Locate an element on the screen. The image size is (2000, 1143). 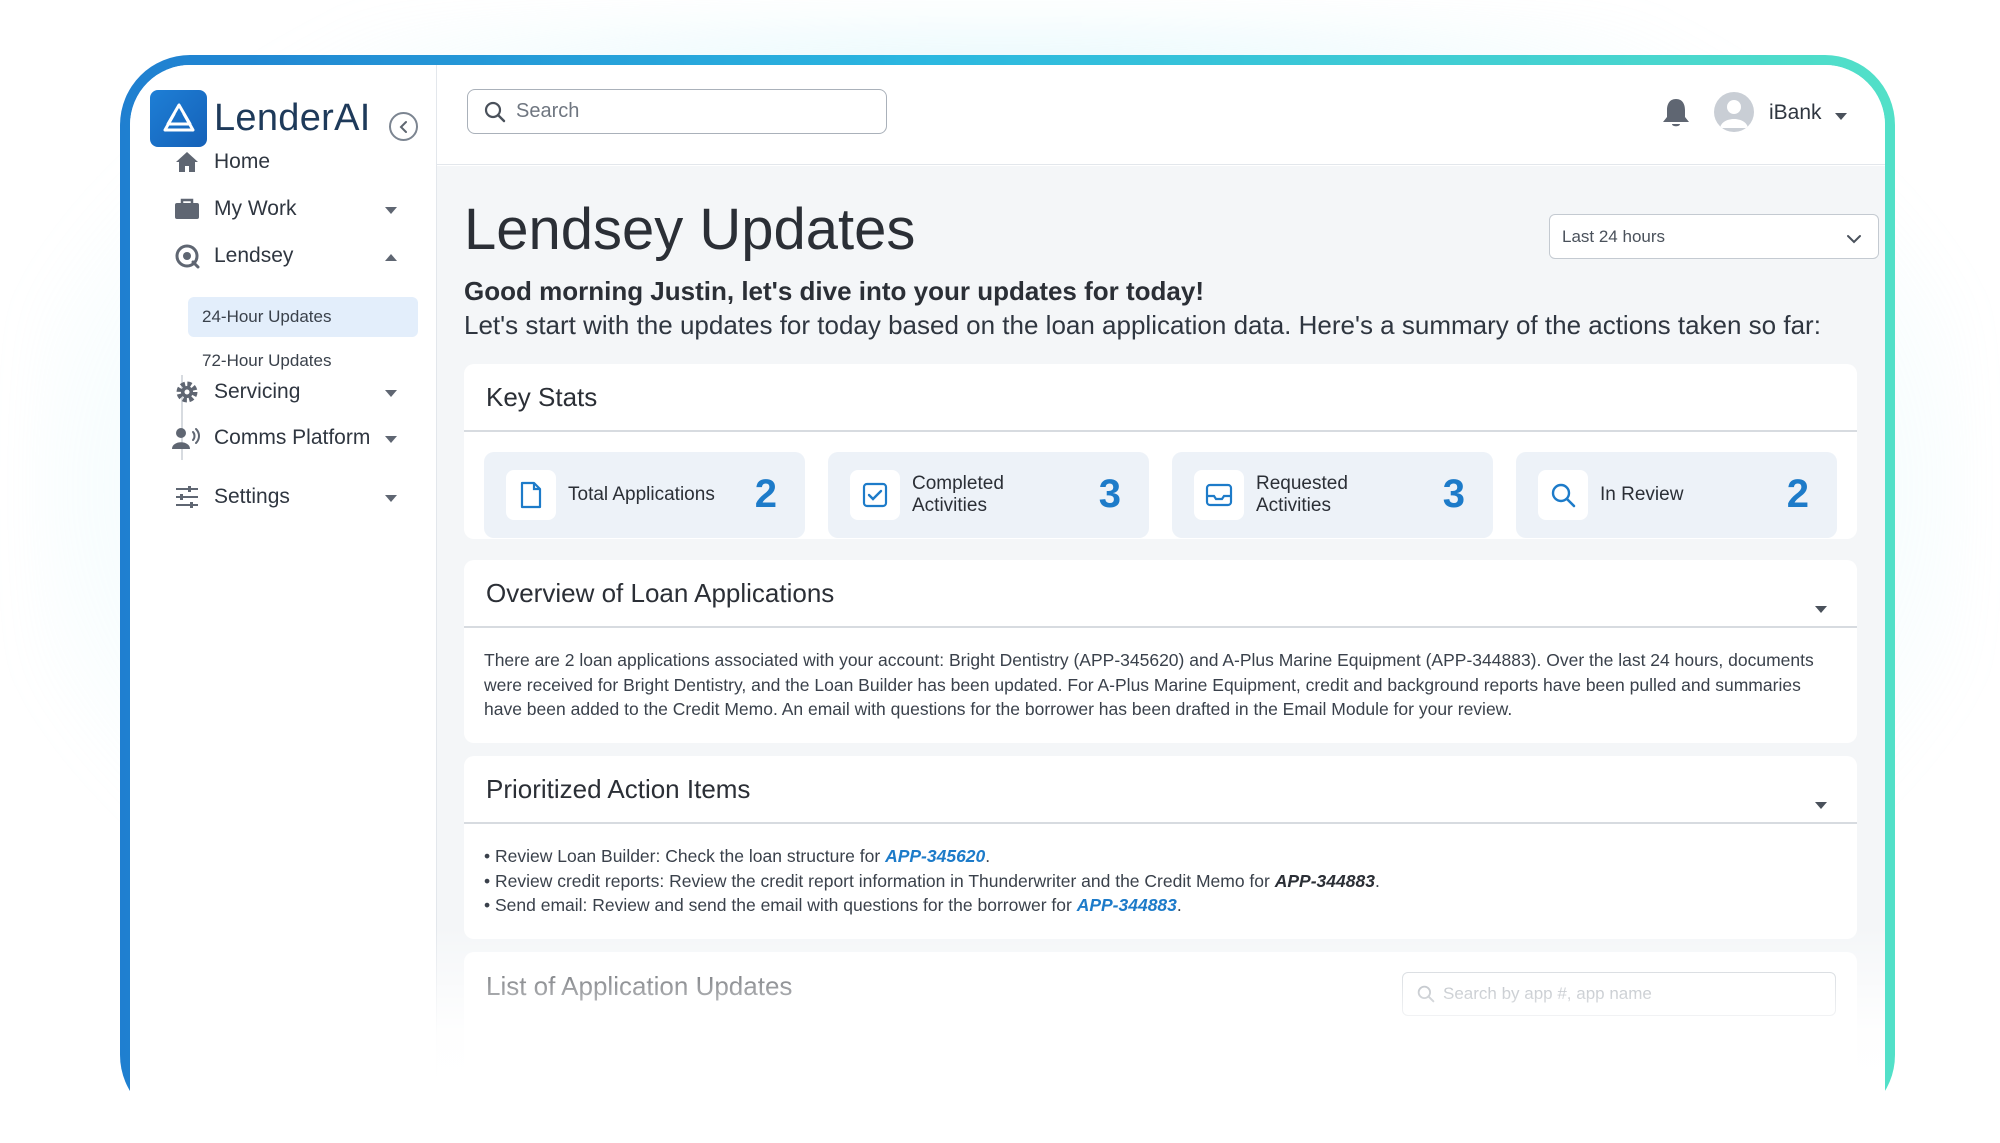
home-icon is located at coordinates (187, 162).